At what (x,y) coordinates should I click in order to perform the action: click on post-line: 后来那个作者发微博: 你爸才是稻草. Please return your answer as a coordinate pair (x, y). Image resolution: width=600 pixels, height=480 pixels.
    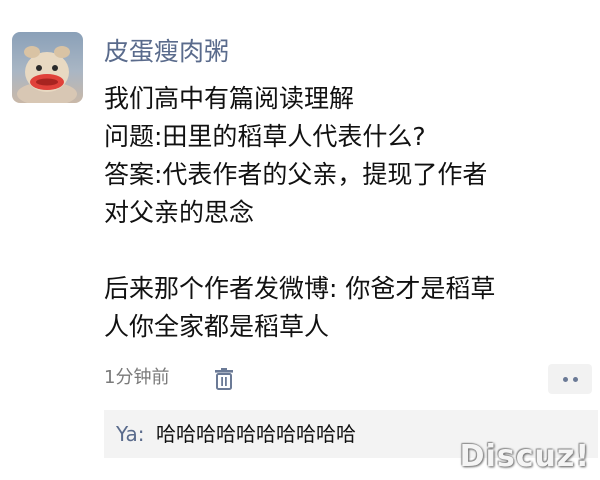
    Looking at the image, I should click on (300, 288).